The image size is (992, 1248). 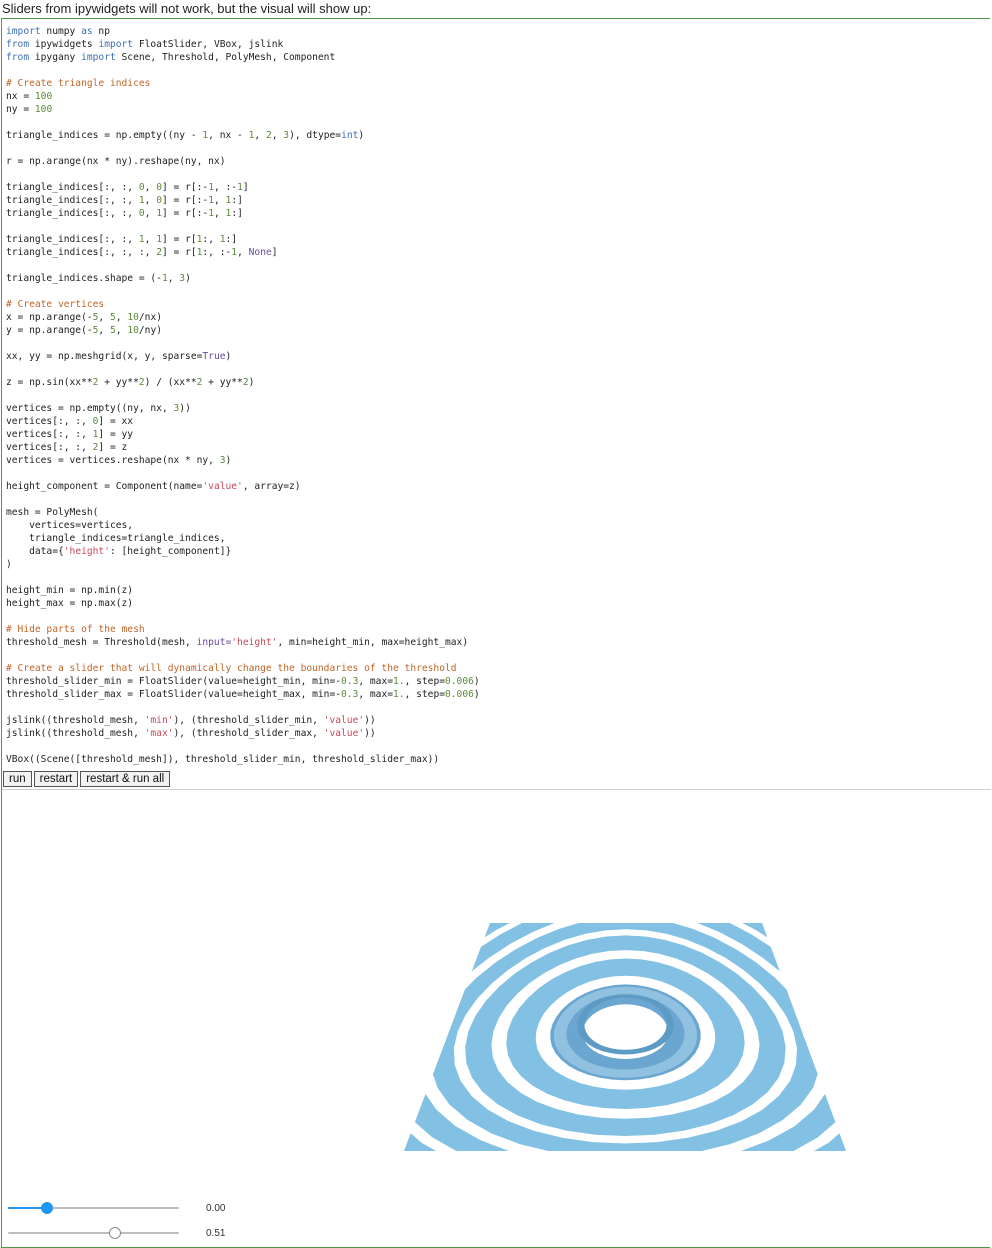 What do you see at coordinates (150, 317) in the screenshot?
I see `code-token: /nx)` at bounding box center [150, 317].